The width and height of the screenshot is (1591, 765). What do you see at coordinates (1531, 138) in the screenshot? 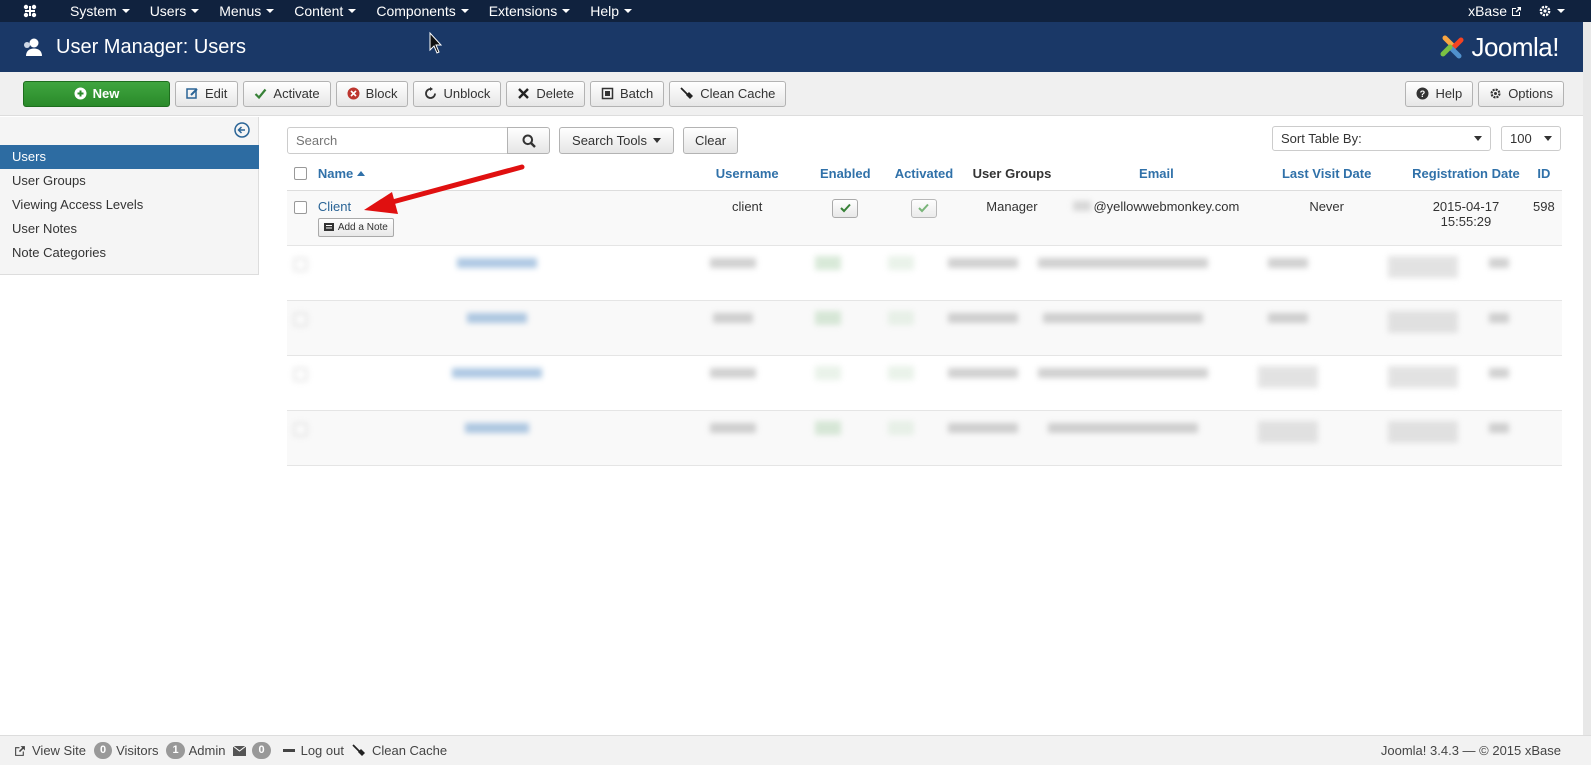
I see `list-limit-select: 100` at bounding box center [1531, 138].